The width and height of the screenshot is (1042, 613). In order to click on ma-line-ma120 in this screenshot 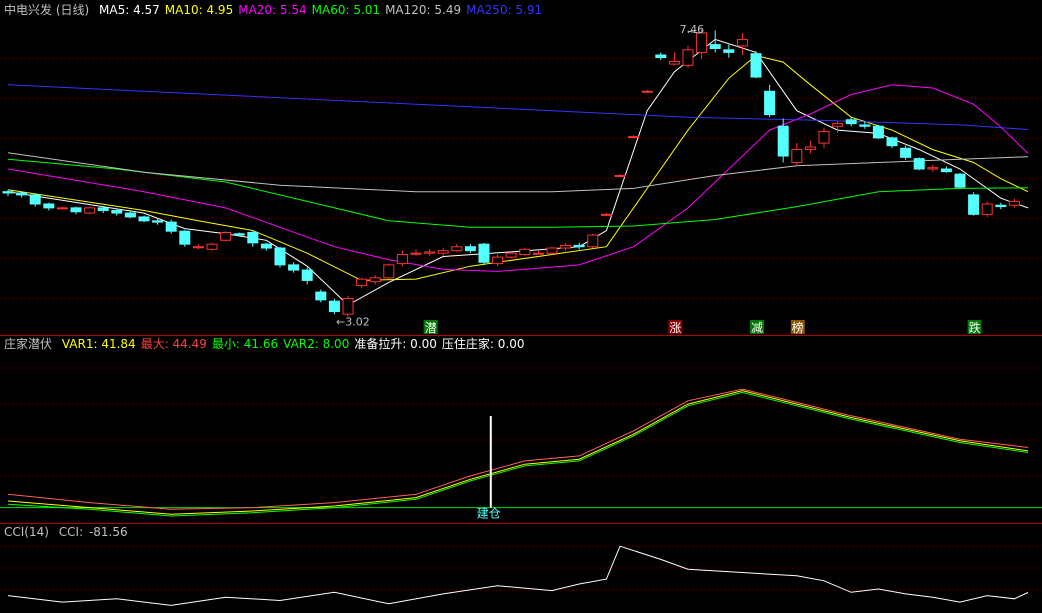, I will do `click(518, 172)`.